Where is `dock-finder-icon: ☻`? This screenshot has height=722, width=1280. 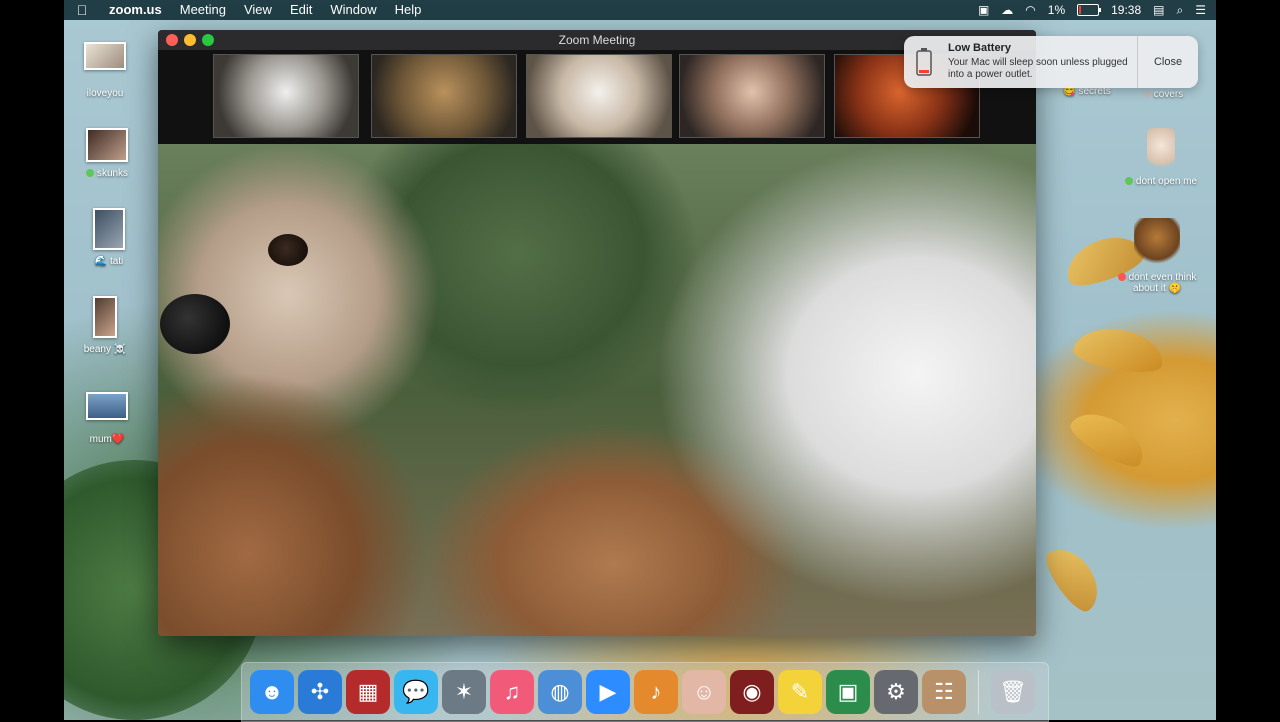 dock-finder-icon: ☻ is located at coordinates (272, 692).